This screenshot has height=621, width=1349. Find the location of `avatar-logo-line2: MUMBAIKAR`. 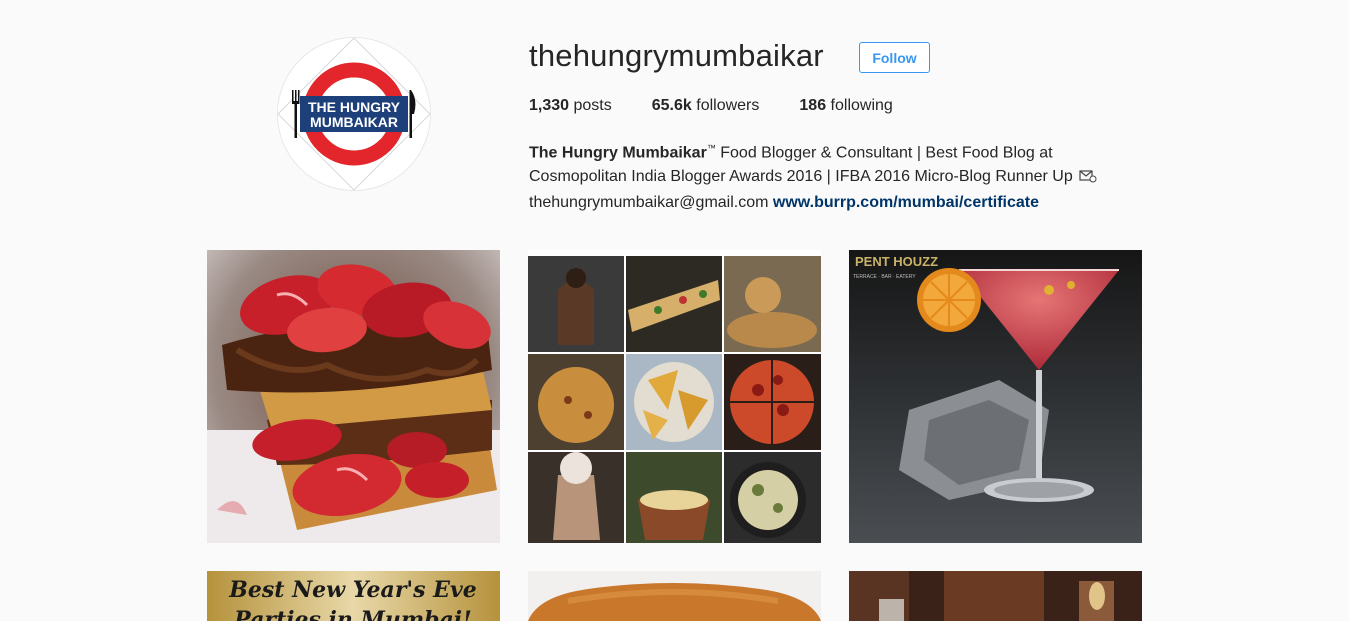

avatar-logo-line2: MUMBAIKAR is located at coordinates (354, 122).